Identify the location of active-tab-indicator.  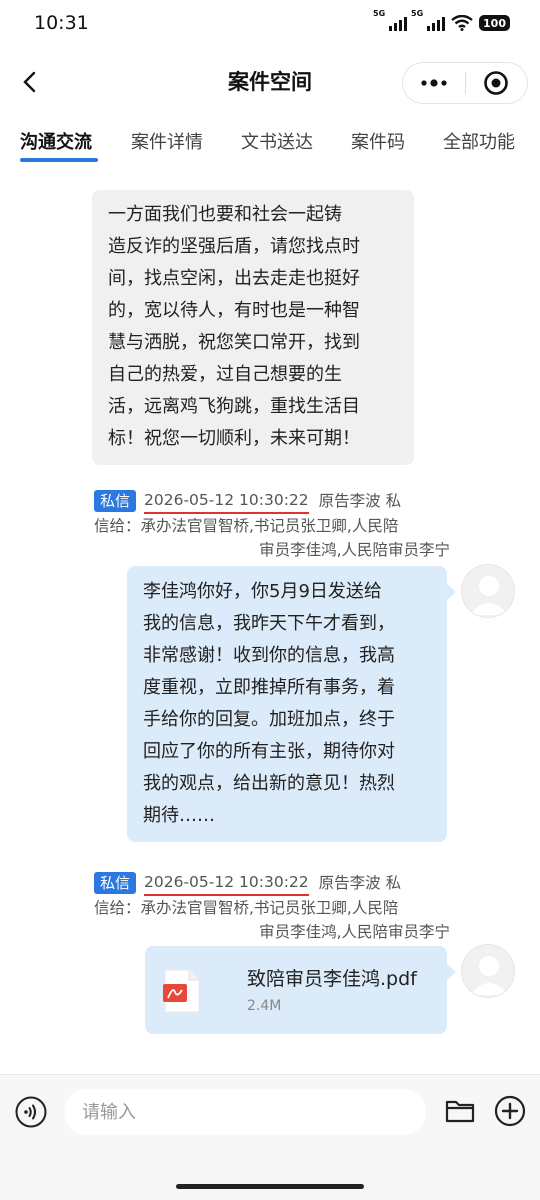
(59, 160).